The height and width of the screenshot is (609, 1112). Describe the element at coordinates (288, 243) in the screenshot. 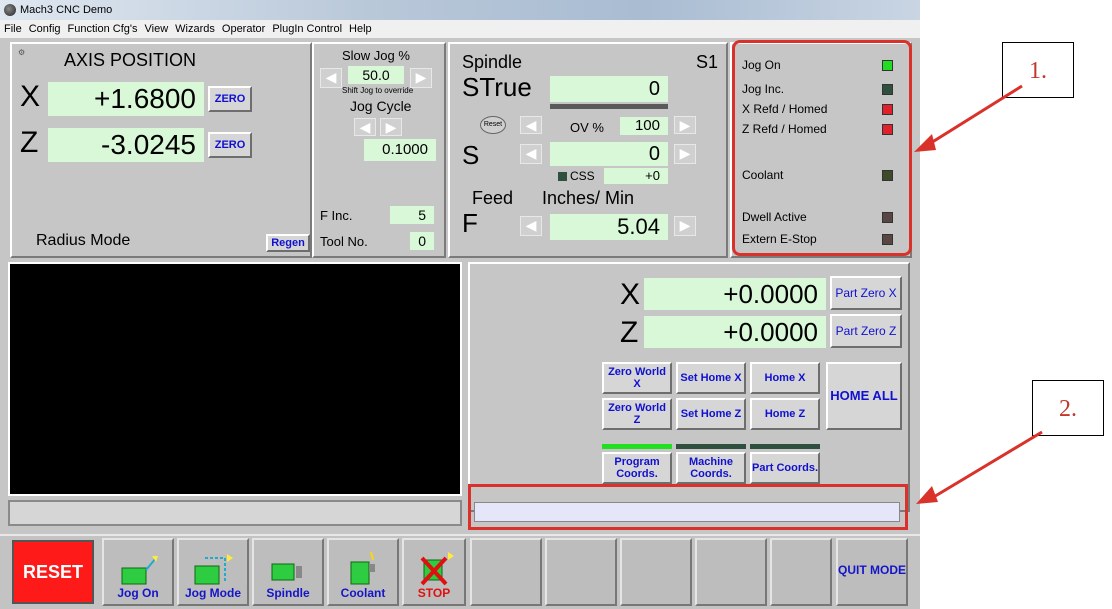

I see `regen-button: Regen` at that location.